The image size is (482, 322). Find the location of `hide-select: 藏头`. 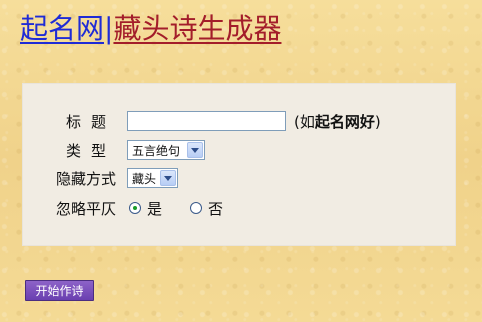

hide-select: 藏头 is located at coordinates (152, 178).